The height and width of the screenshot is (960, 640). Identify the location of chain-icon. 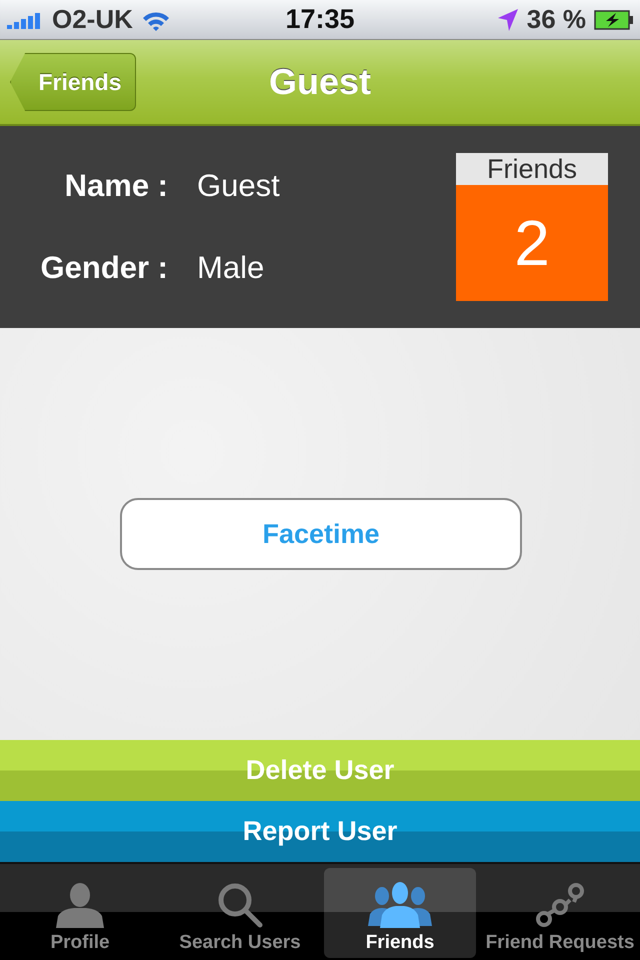
(560, 905).